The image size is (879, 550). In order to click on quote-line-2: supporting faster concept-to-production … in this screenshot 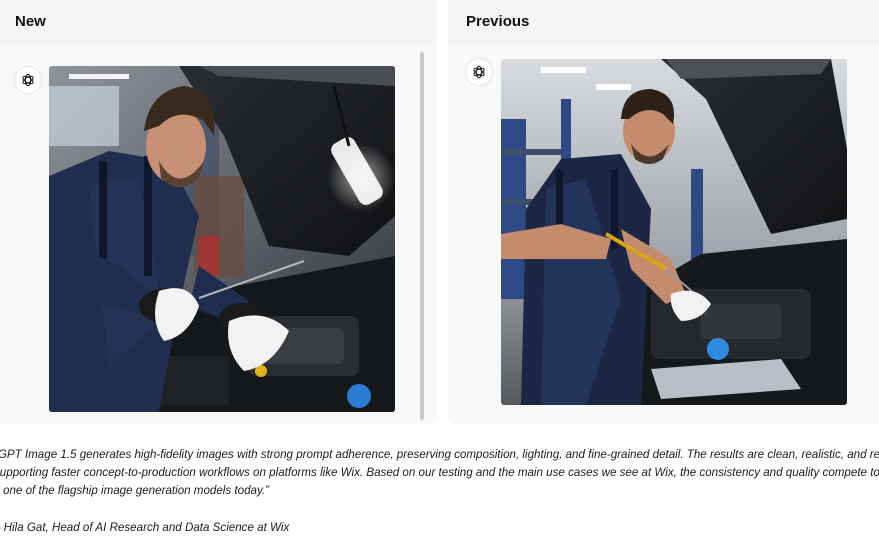, I will do `click(439, 472)`.